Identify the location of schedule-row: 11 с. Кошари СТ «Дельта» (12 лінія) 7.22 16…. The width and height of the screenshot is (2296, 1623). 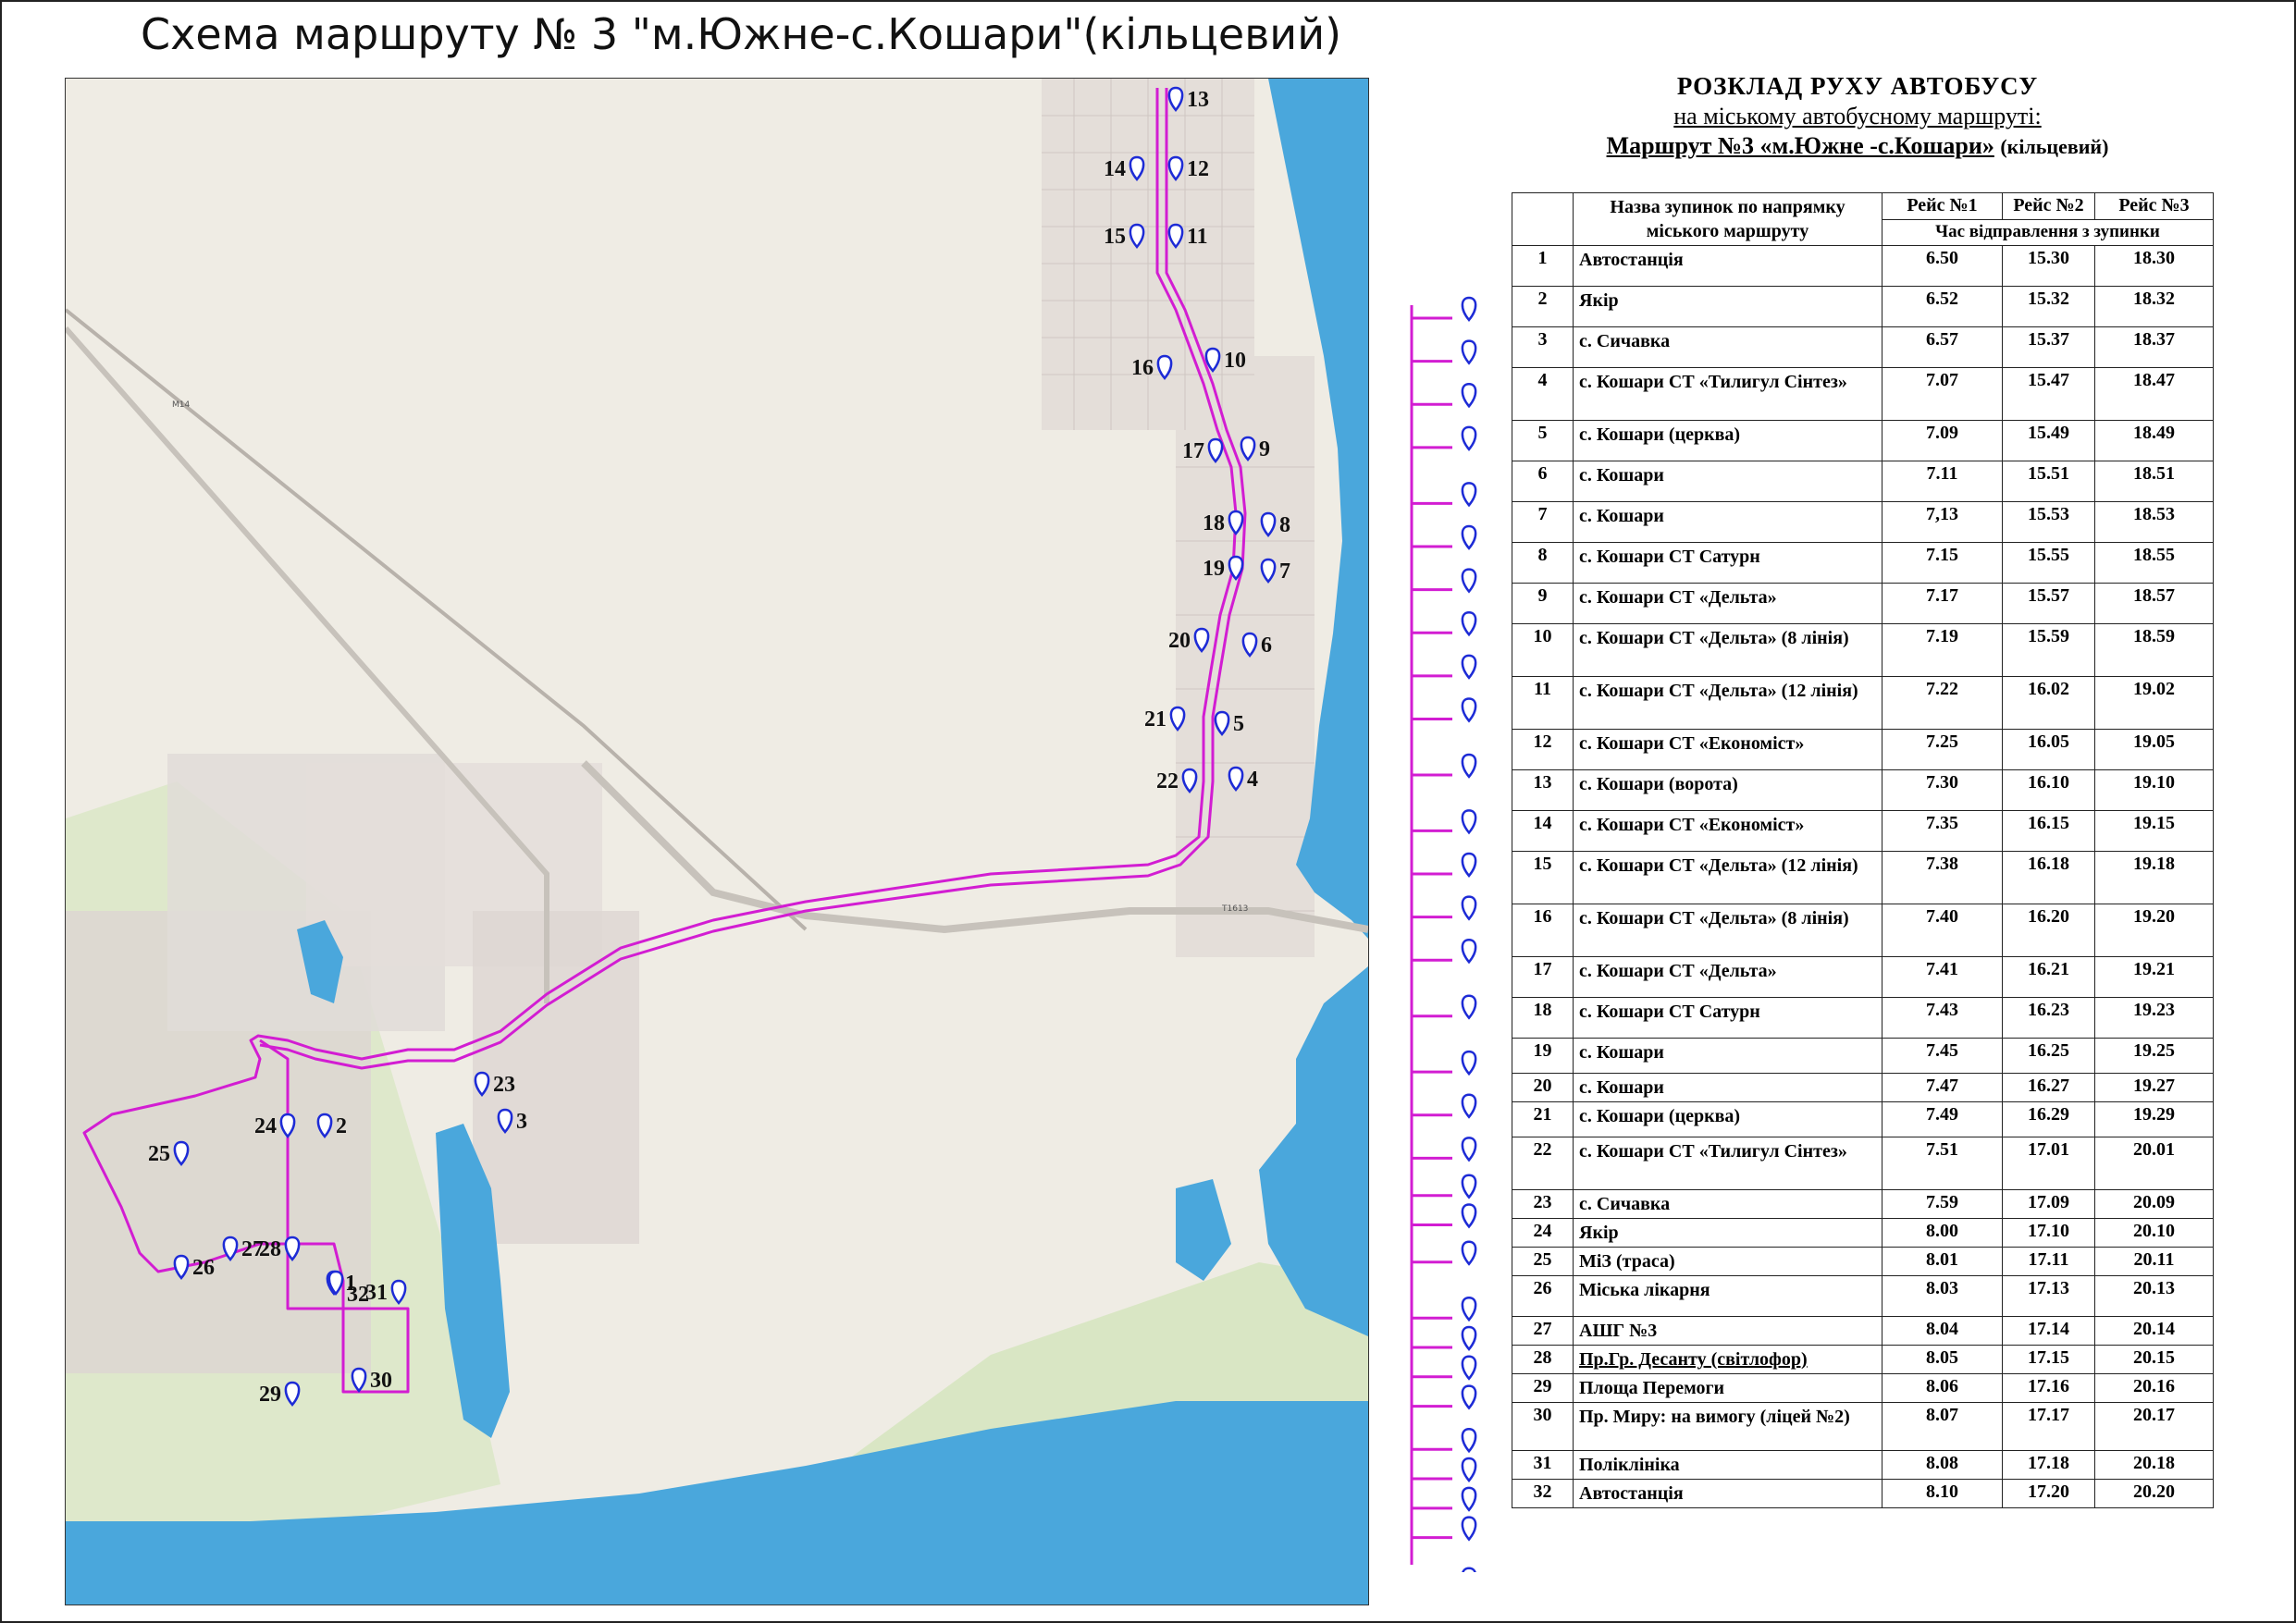
(1863, 703).